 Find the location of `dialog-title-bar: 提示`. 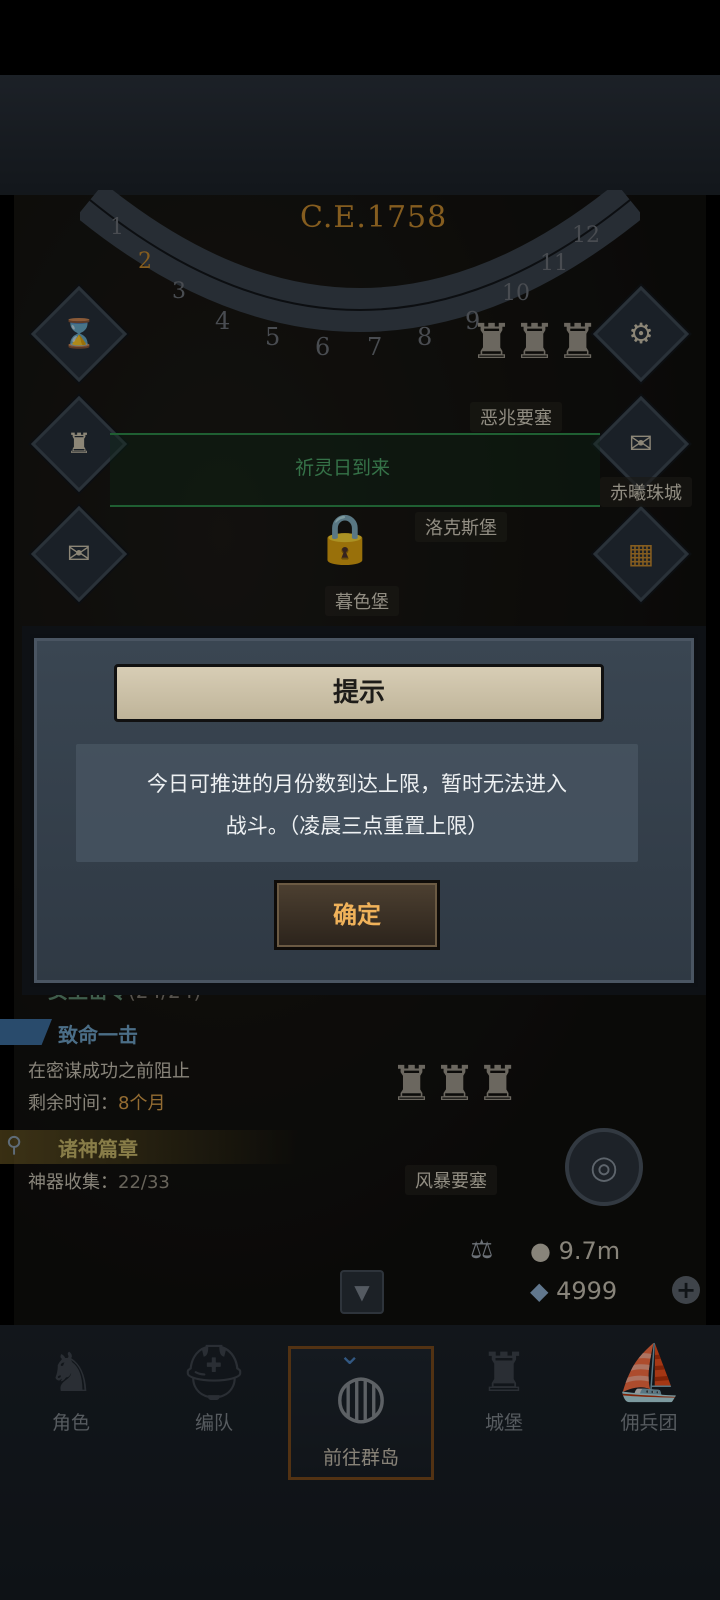

dialog-title-bar: 提示 is located at coordinates (359, 693).